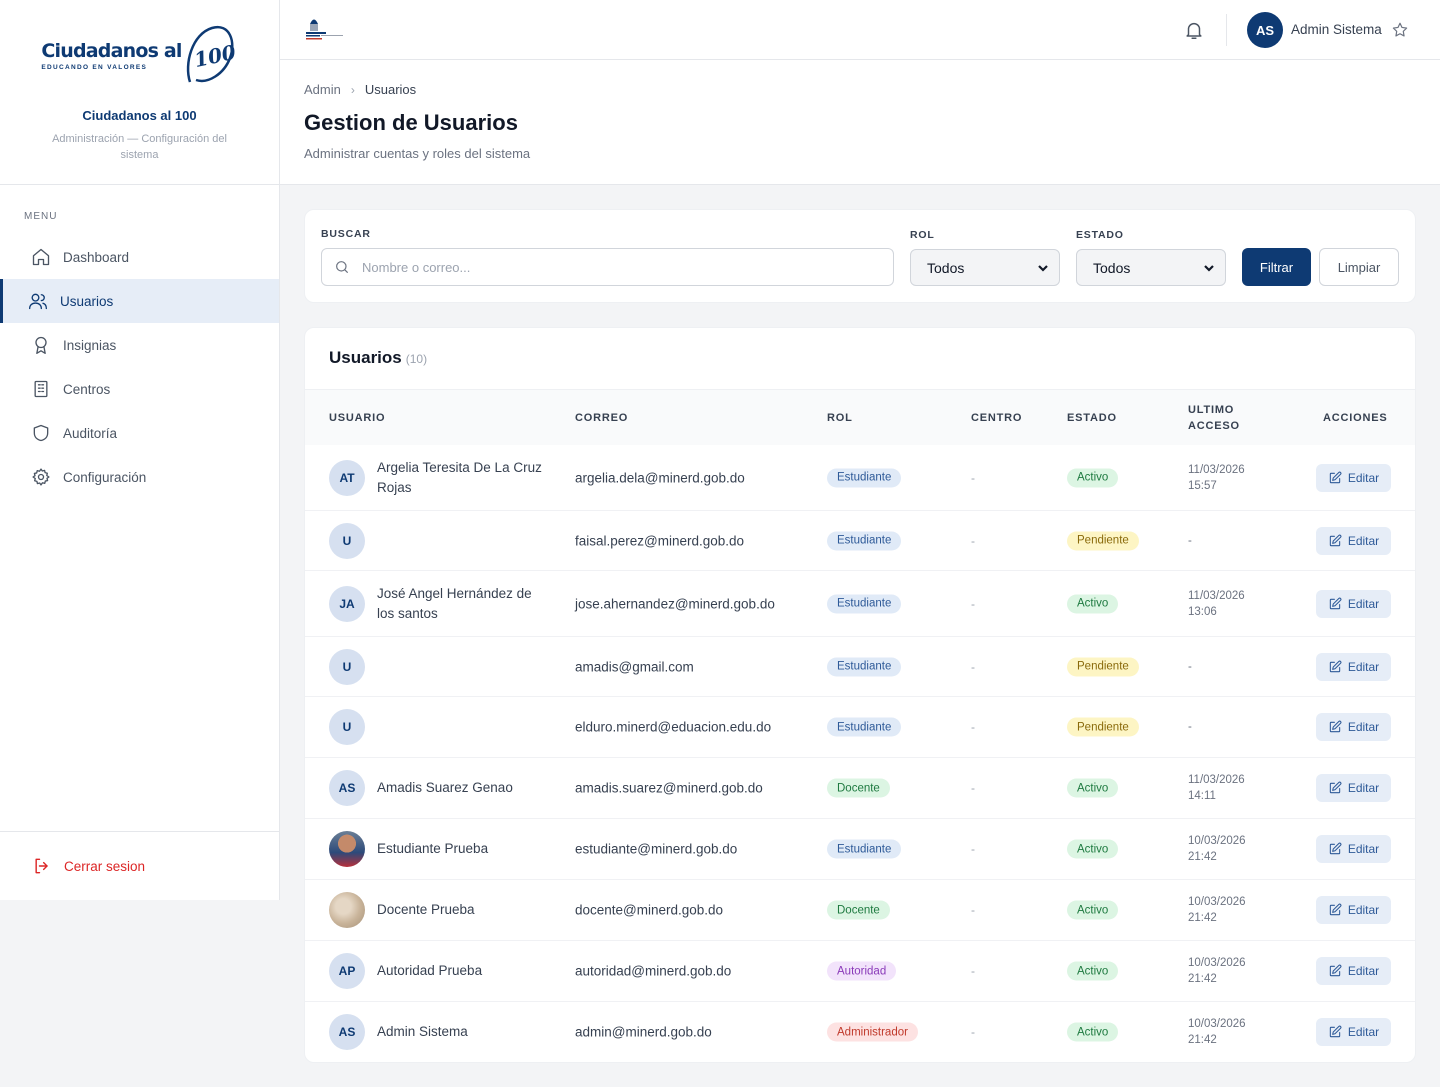  What do you see at coordinates (426, 909) in the screenshot?
I see `user-name: Docente Prueba` at bounding box center [426, 909].